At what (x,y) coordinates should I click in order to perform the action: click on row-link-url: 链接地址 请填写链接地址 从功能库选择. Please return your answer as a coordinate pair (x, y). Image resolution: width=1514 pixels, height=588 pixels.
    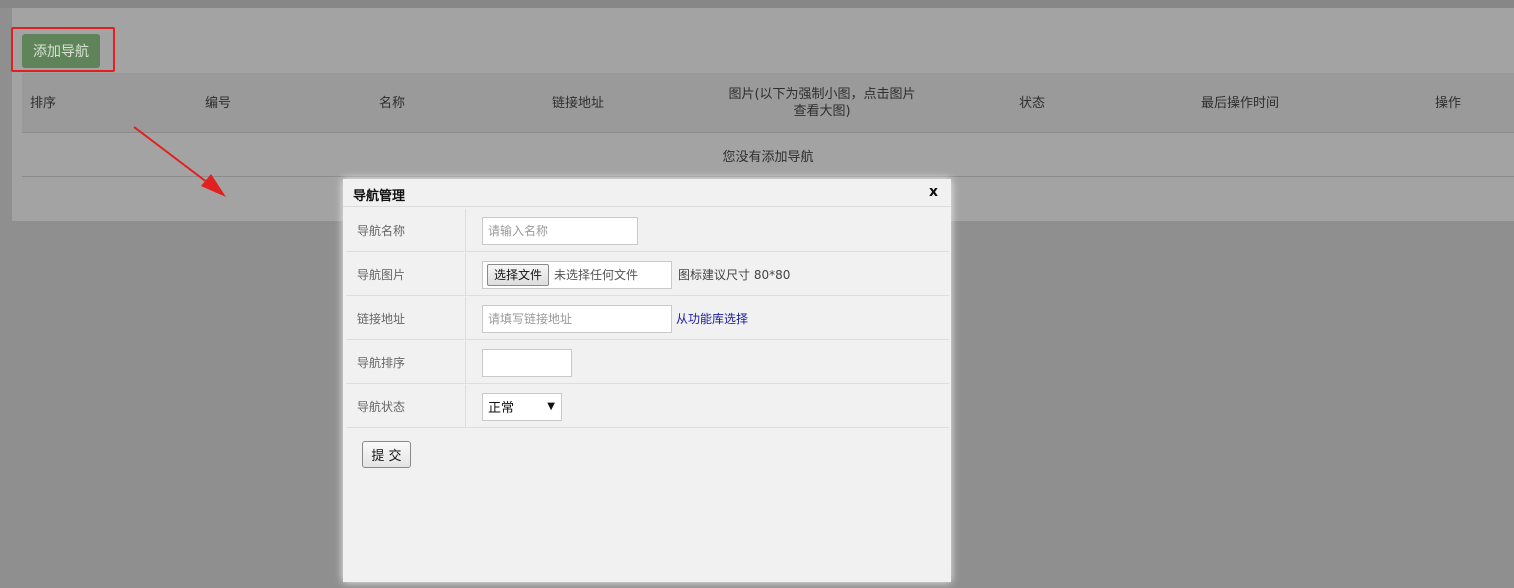
    Looking at the image, I should click on (647, 318).